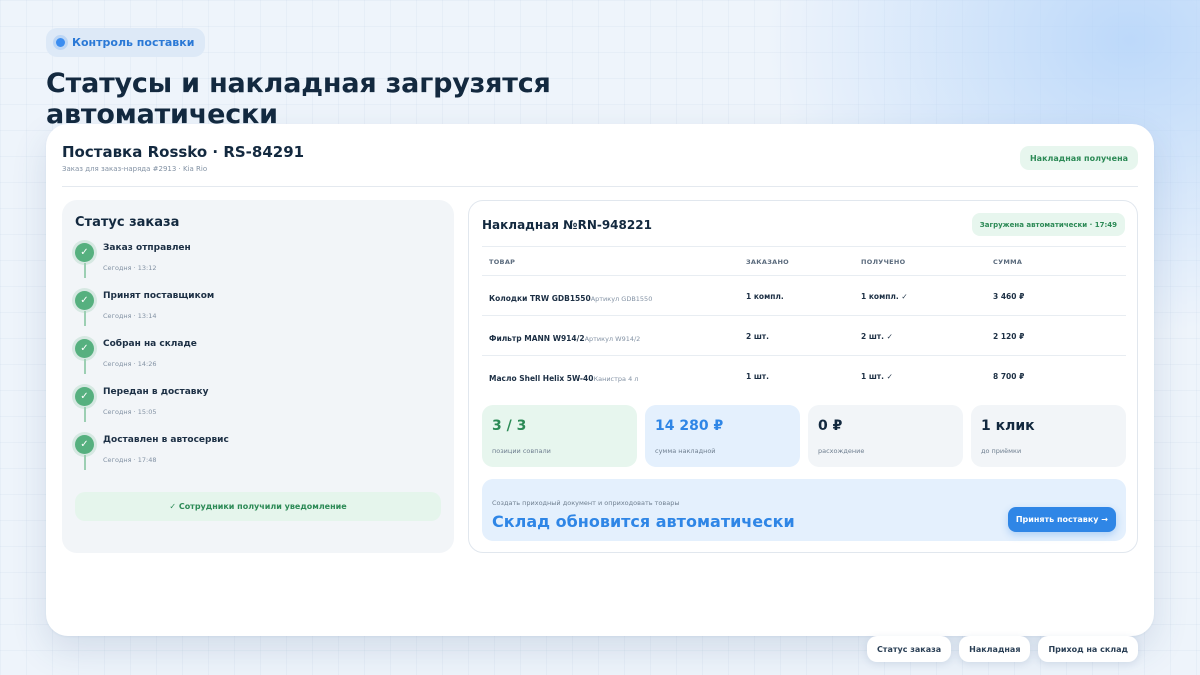 The height and width of the screenshot is (675, 1200). What do you see at coordinates (258, 506) in the screenshot?
I see `staff-notified-banner: ✓ Сотрудники получили уведомление` at bounding box center [258, 506].